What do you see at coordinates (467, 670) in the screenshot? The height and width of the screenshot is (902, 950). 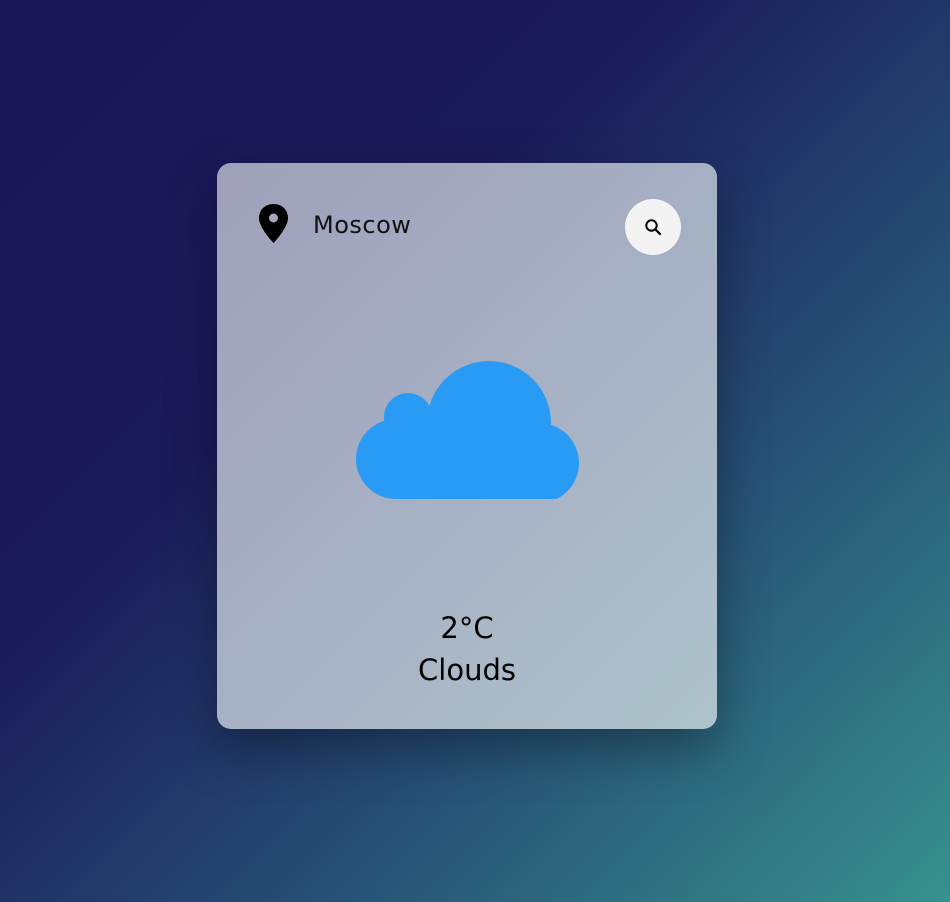 I see `weather-description: Clouds` at bounding box center [467, 670].